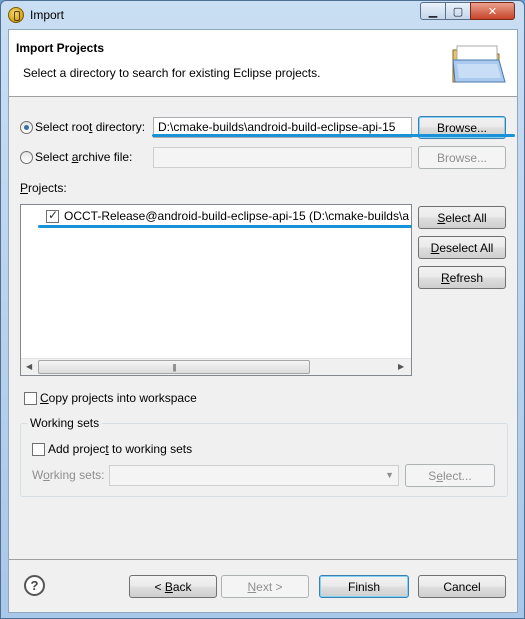 This screenshot has width=525, height=619. I want to click on chevron-down-icon: ▼, so click(389, 475).